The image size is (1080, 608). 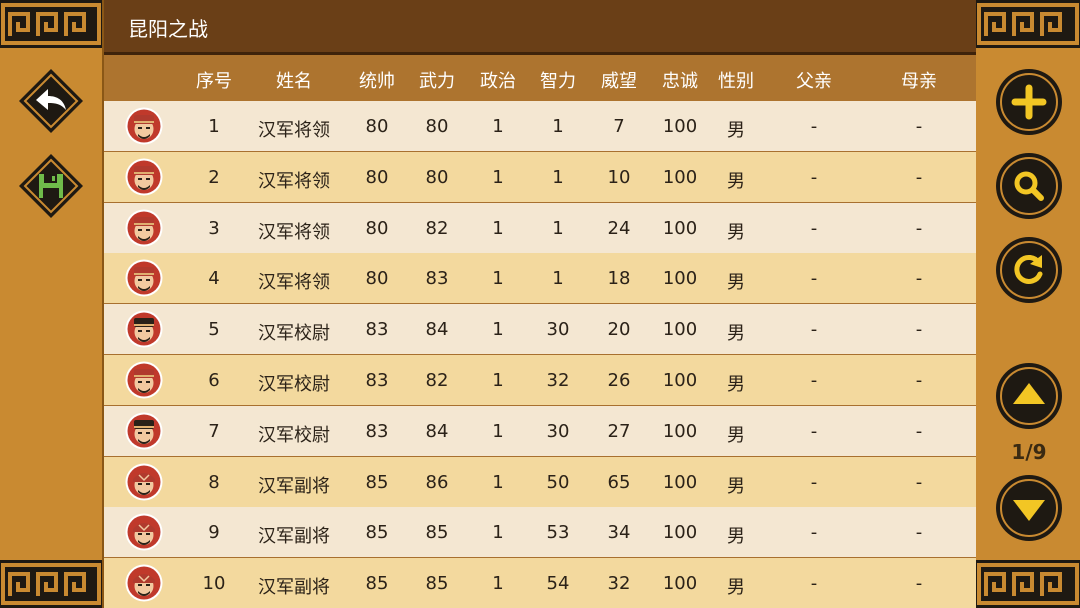 What do you see at coordinates (144, 532) in the screenshot?
I see `officer-portrait-helmet` at bounding box center [144, 532].